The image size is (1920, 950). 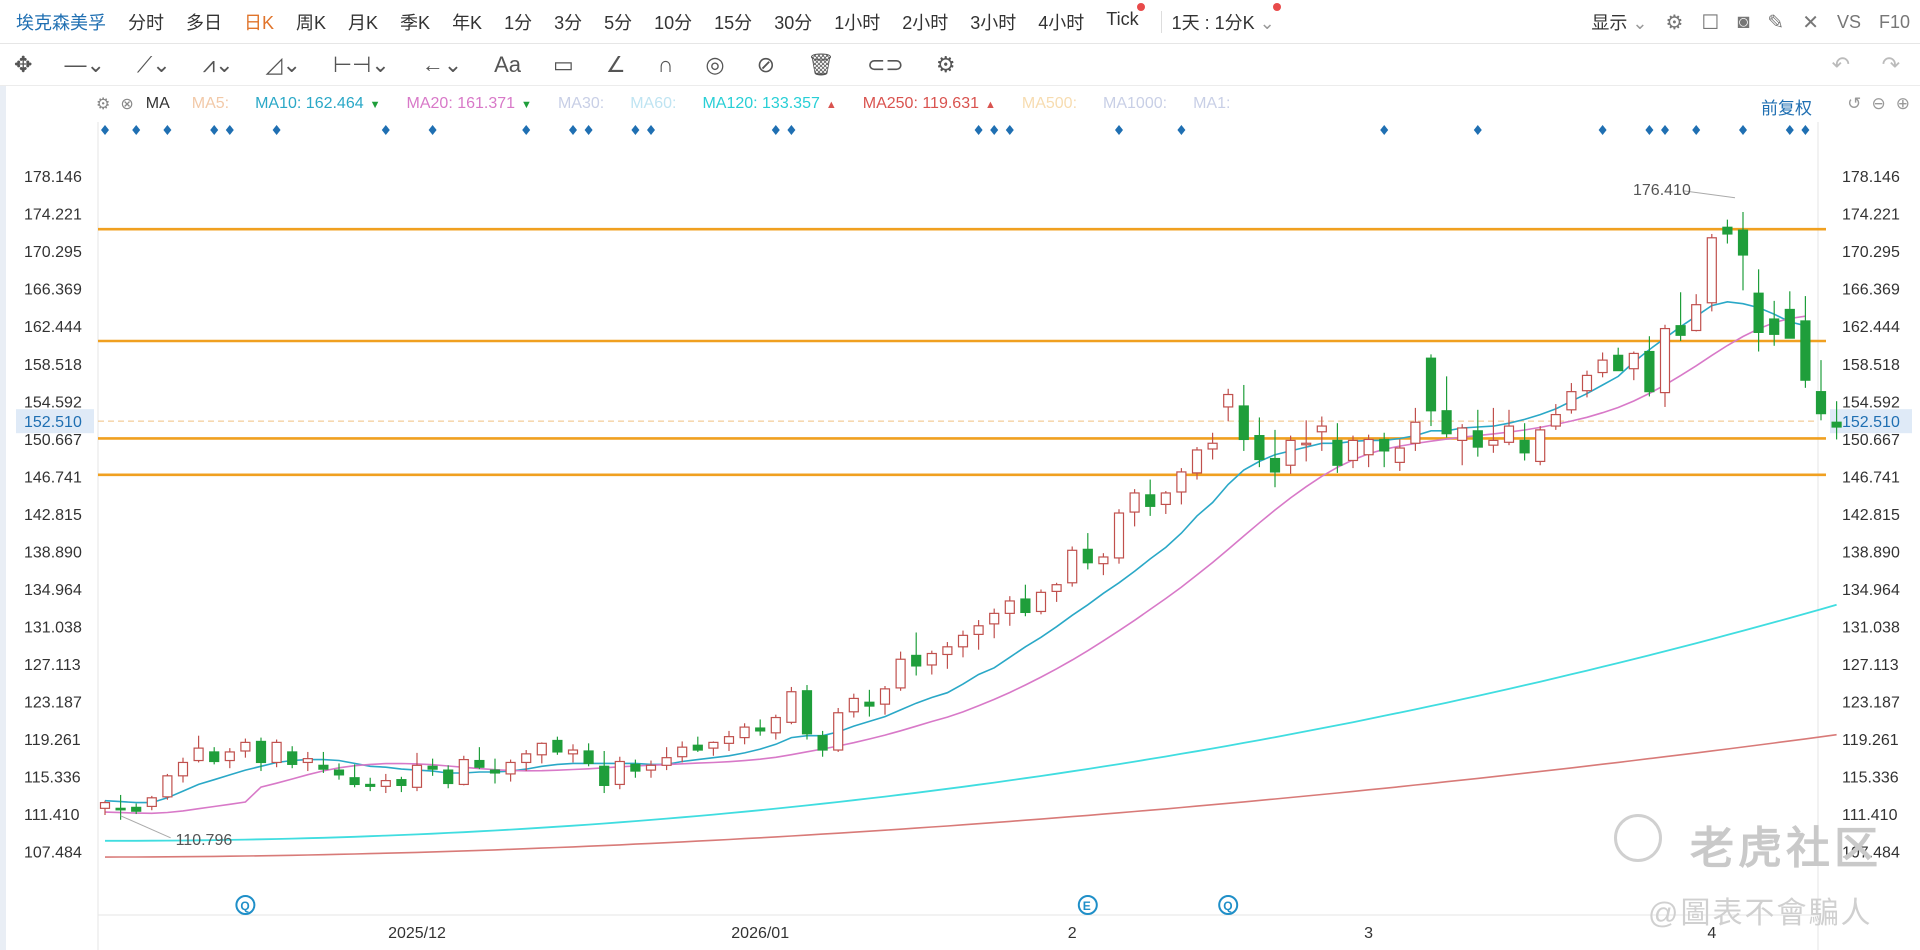 What do you see at coordinates (52, 740) in the screenshot?
I see `y-tick-left: 119.261` at bounding box center [52, 740].